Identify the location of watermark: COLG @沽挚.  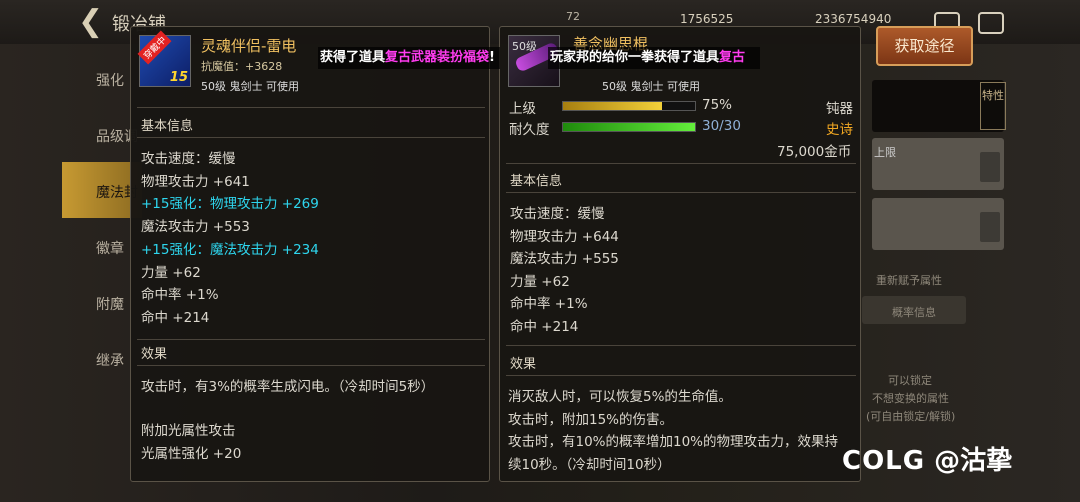
(927, 458).